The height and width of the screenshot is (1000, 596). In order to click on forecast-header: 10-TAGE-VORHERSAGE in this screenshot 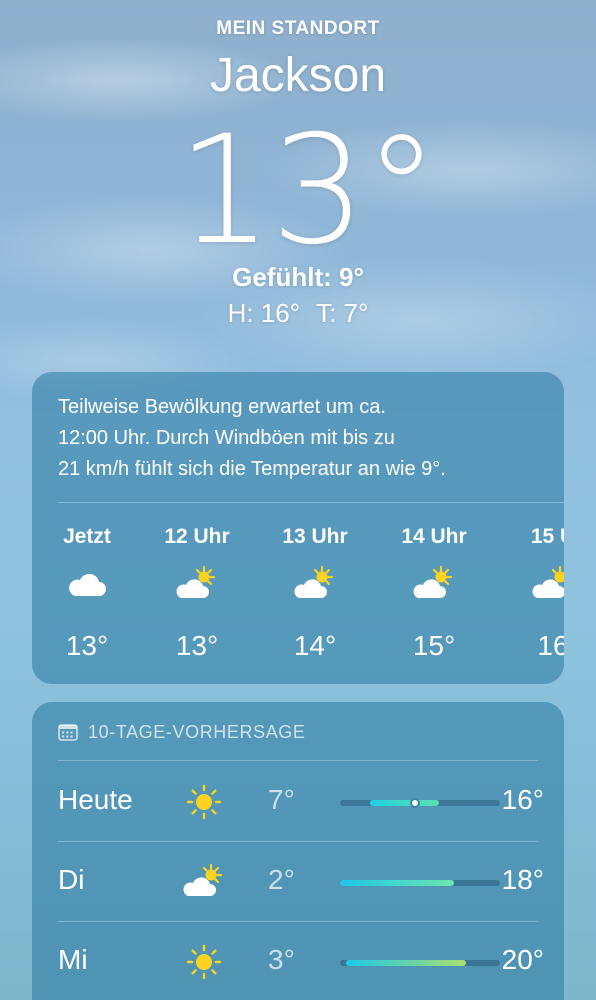, I will do `click(182, 732)`.